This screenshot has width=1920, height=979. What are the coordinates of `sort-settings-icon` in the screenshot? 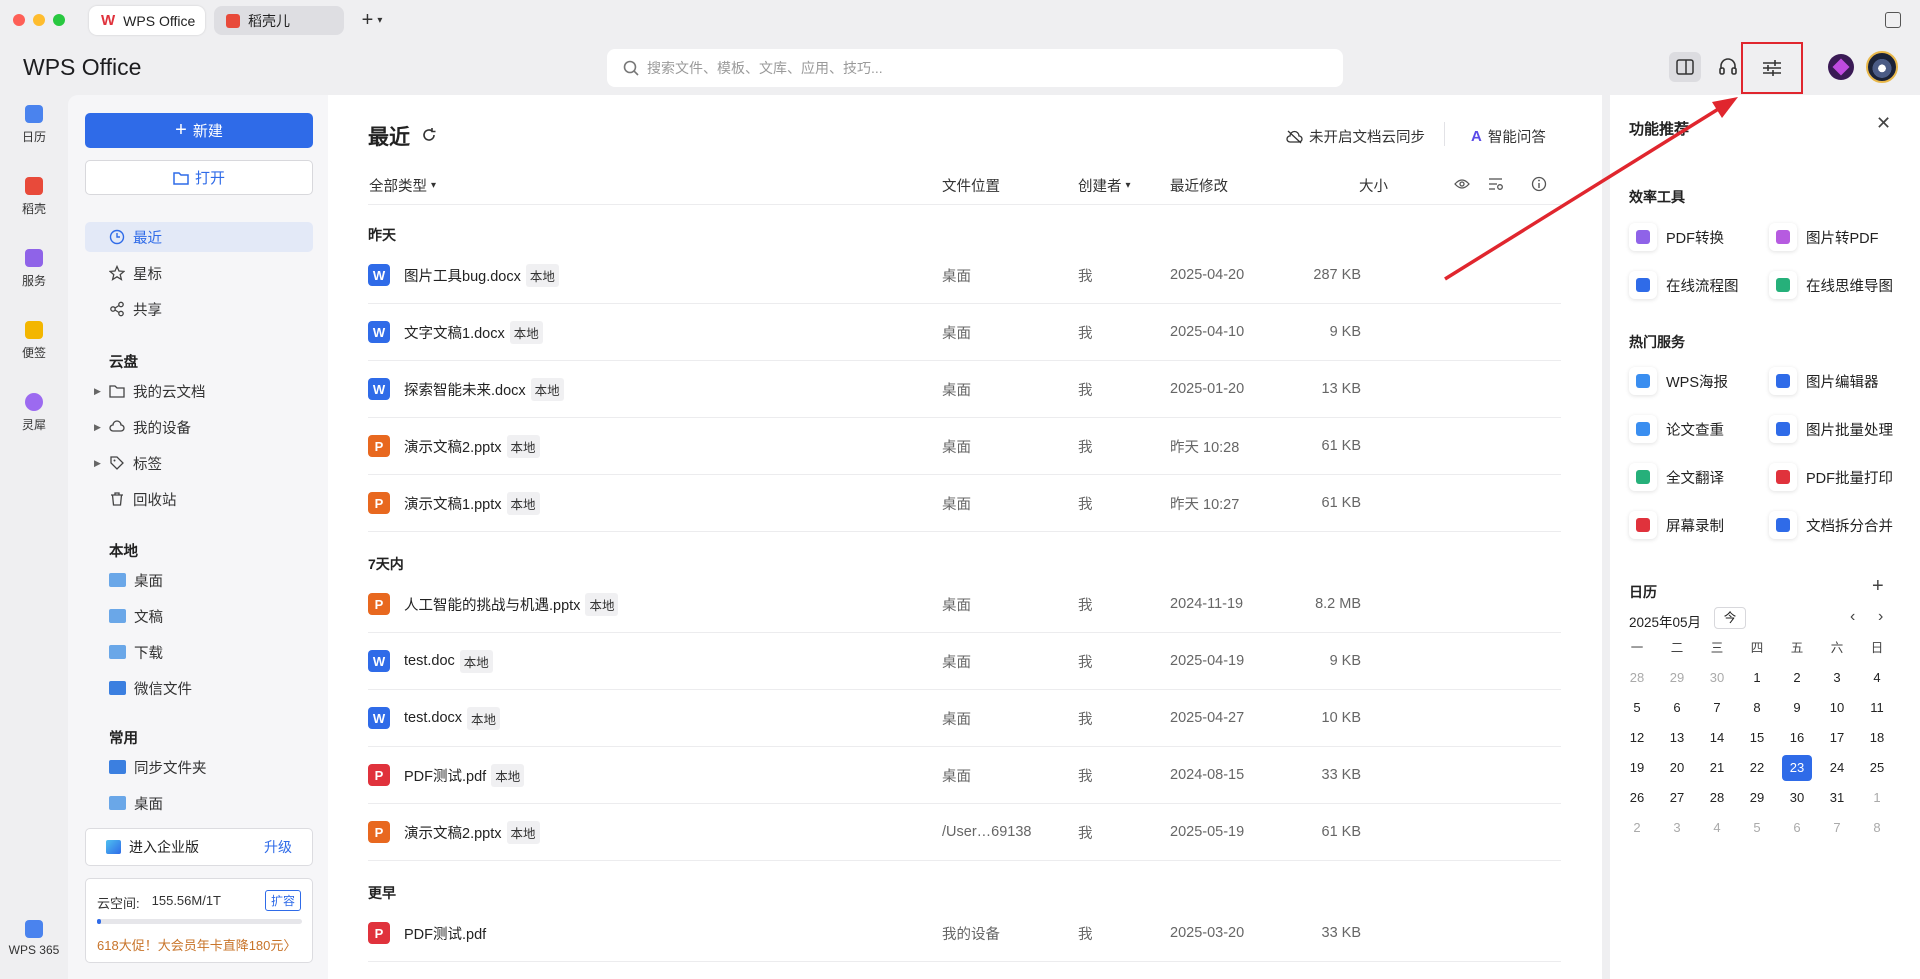 It's located at (1496, 184).